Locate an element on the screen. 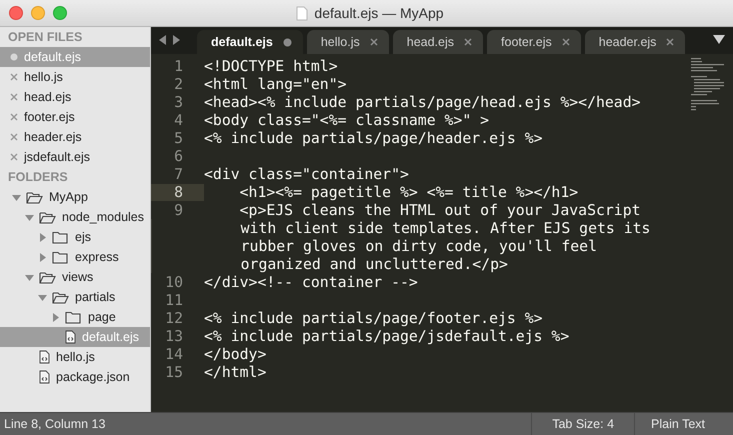 The height and width of the screenshot is (435, 733). code-line: organized and uncluttered.</p> is located at coordinates (374, 264).